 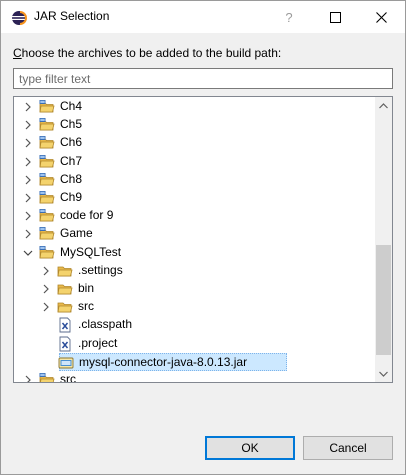 What do you see at coordinates (87, 215) in the screenshot?
I see `tree-item-label: code for 9` at bounding box center [87, 215].